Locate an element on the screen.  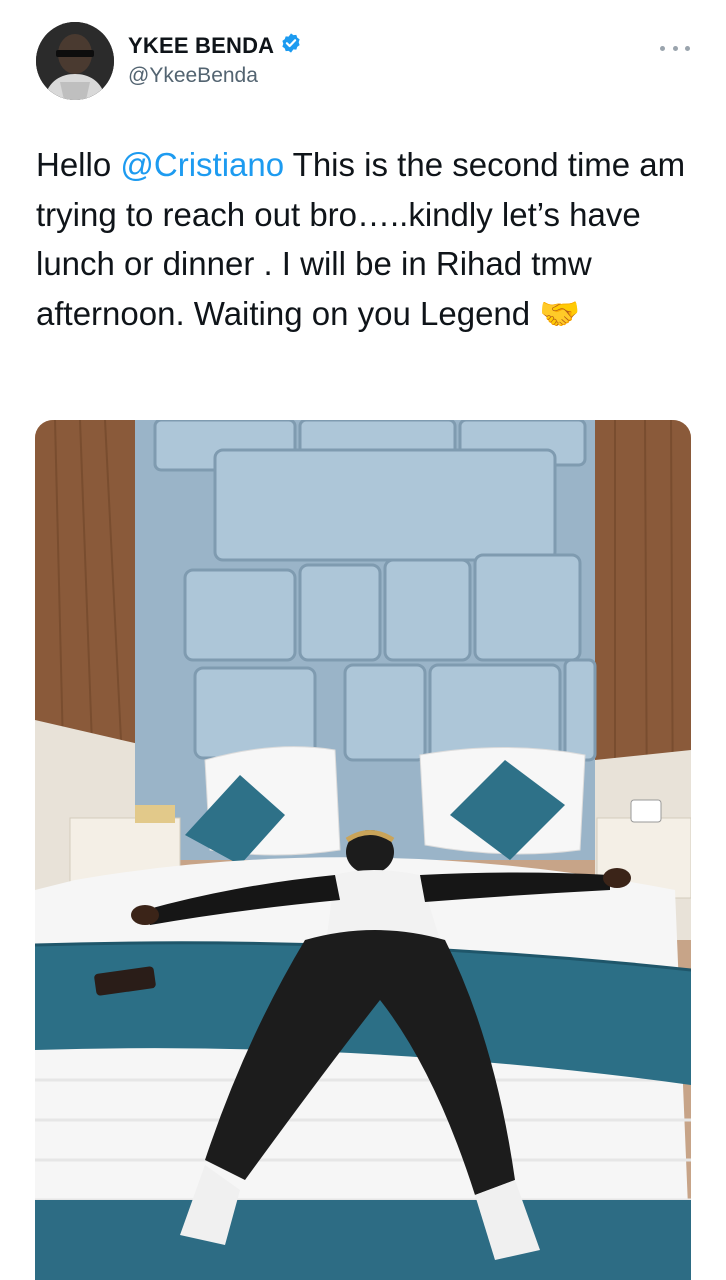
avatar is located at coordinates (75, 61).